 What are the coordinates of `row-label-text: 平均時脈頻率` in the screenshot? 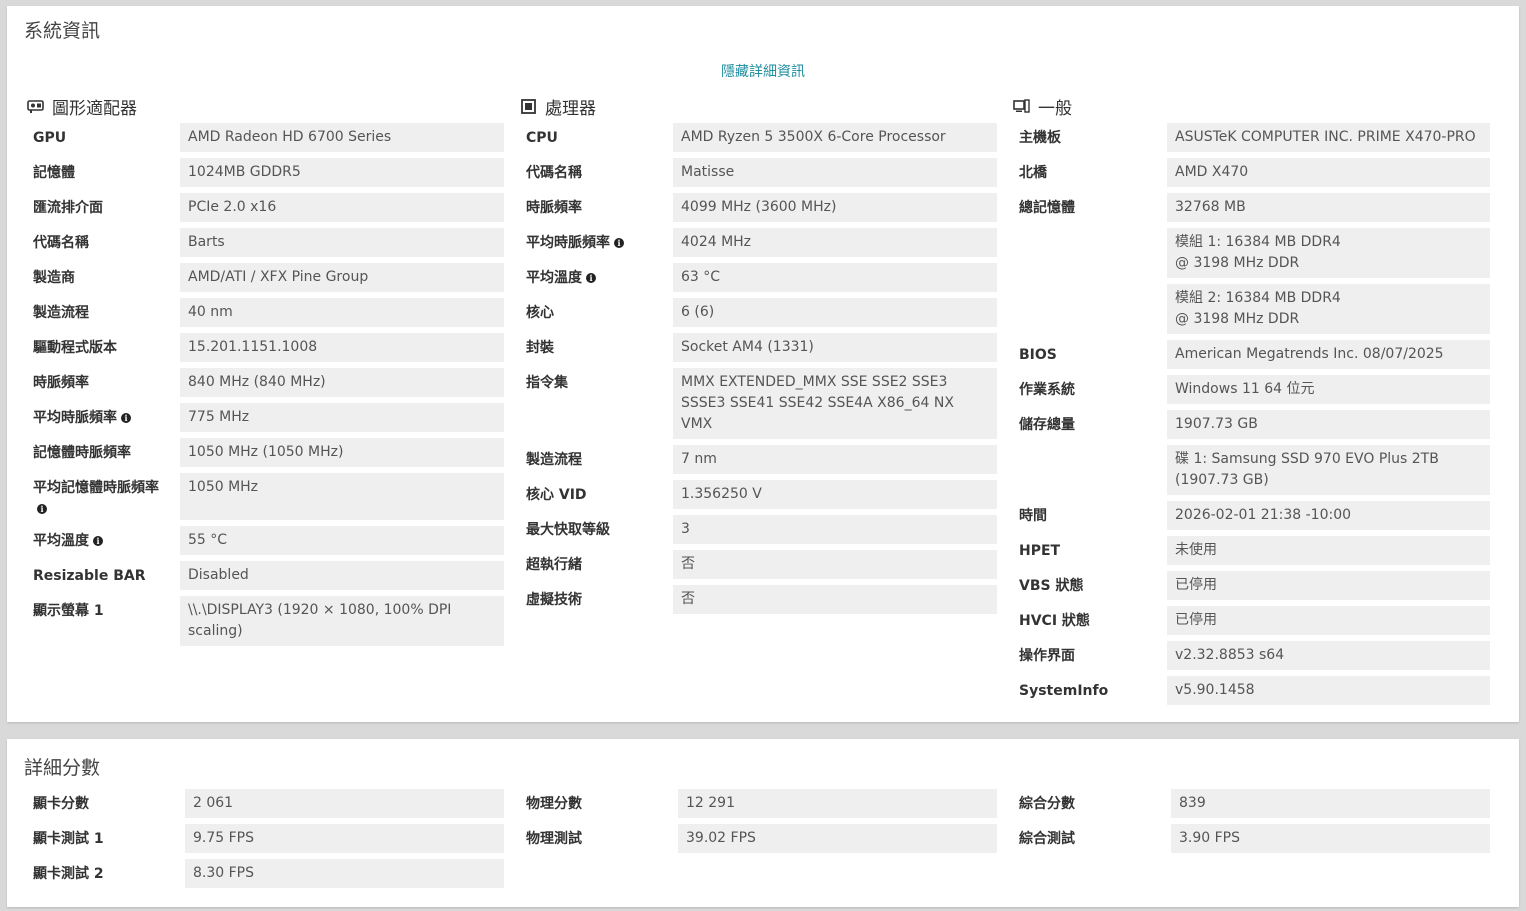 It's located at (568, 243).